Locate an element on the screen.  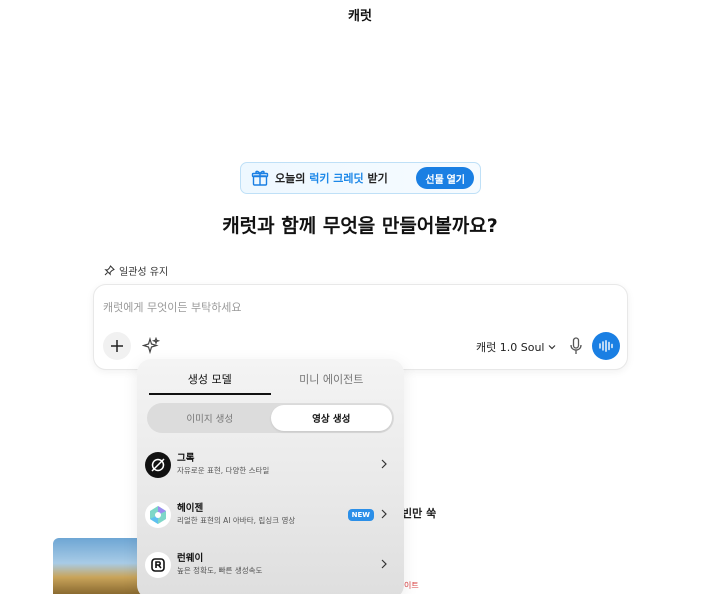
promo-highlight: 럭키 크레딧 is located at coordinates (336, 178).